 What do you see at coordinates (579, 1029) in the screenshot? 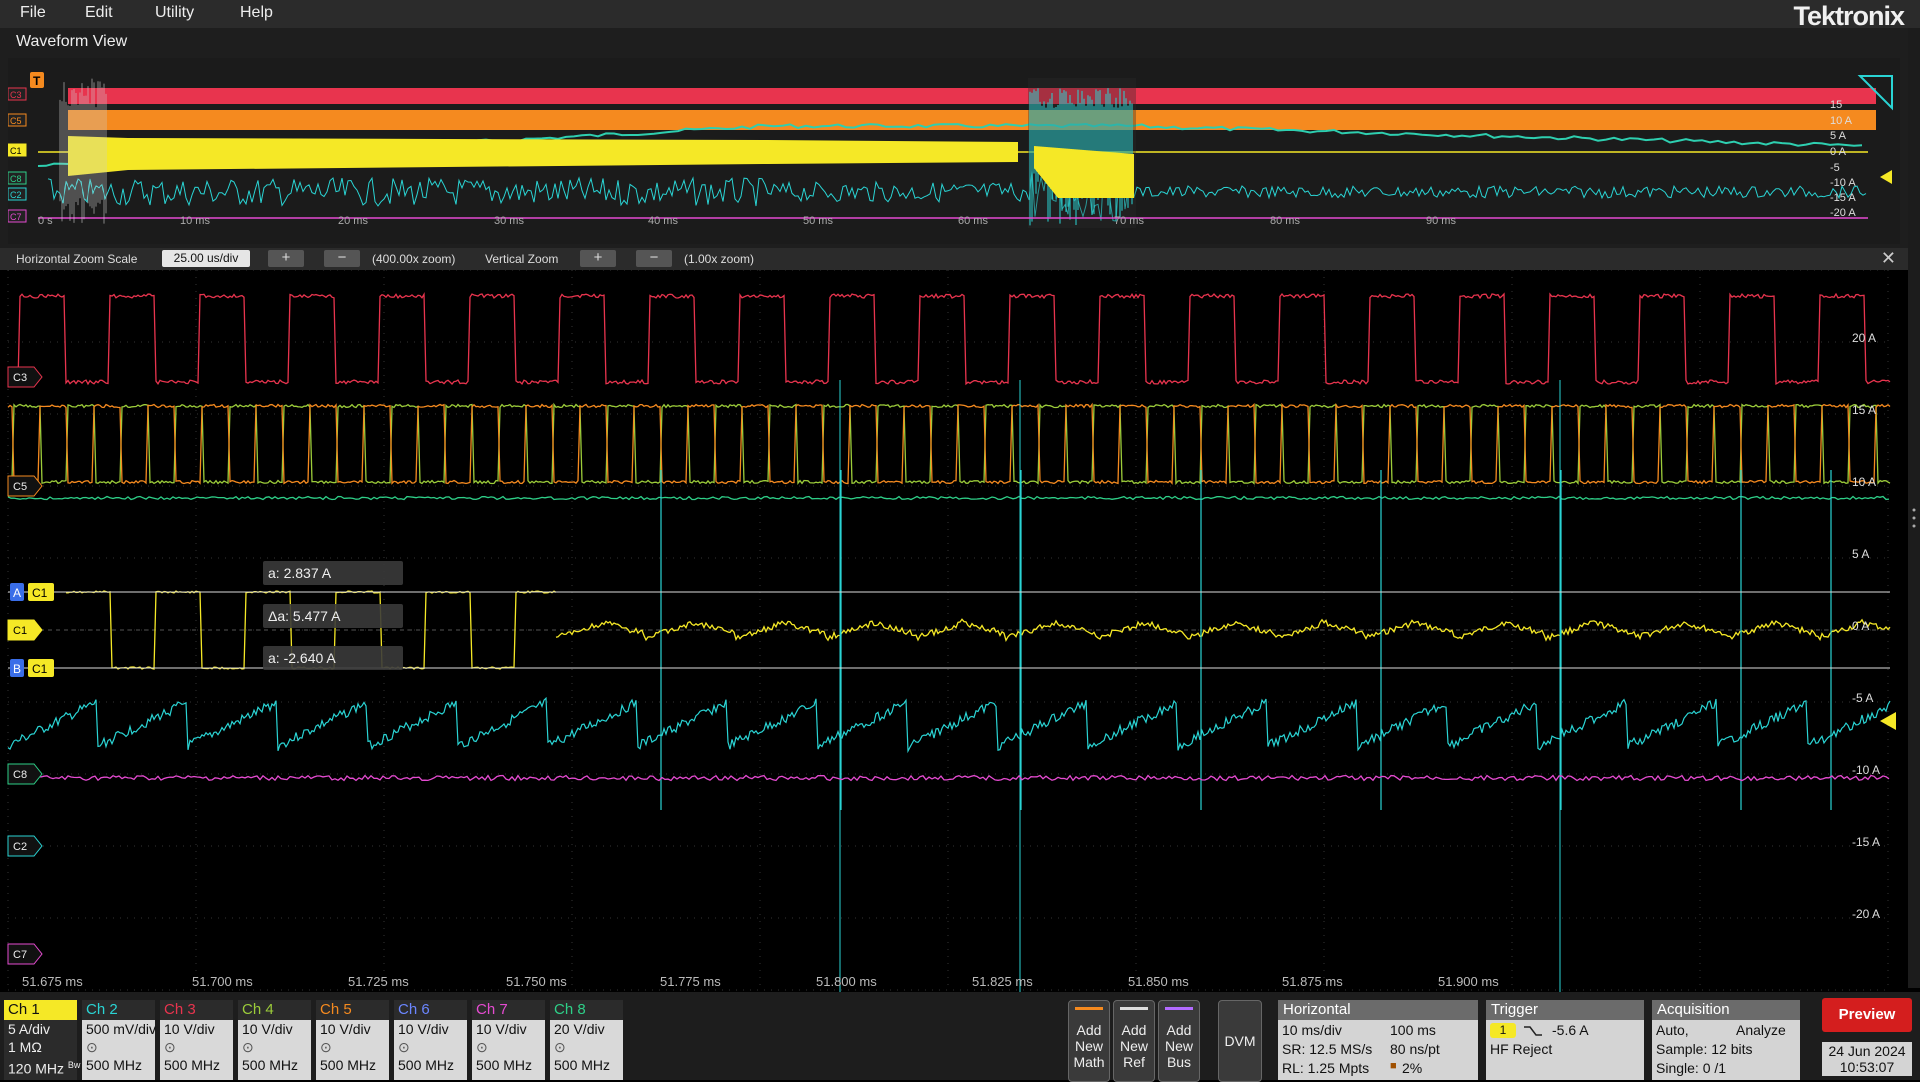
I see `channel-scale: 20 V/div` at bounding box center [579, 1029].